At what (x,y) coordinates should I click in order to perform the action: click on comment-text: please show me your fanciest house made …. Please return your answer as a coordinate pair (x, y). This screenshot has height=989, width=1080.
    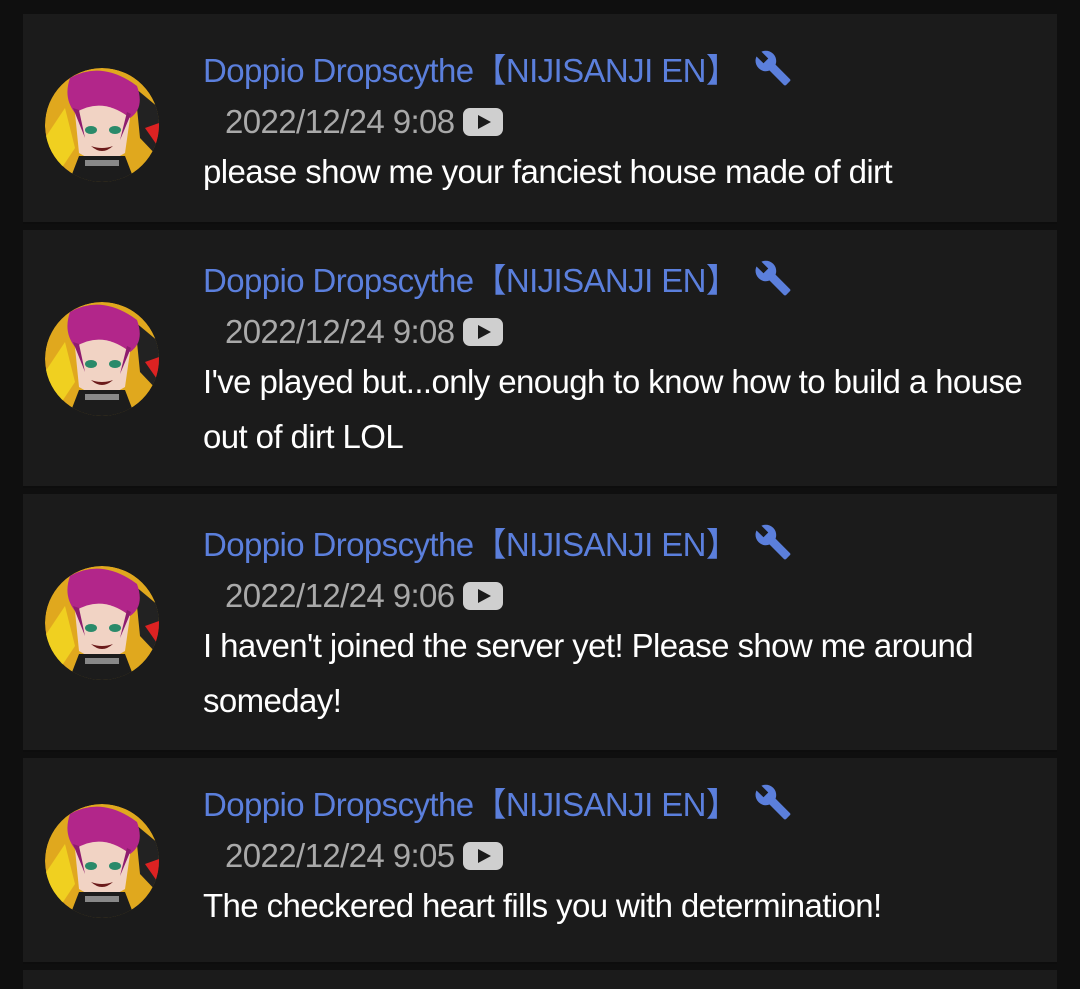
    Looking at the image, I should click on (548, 171).